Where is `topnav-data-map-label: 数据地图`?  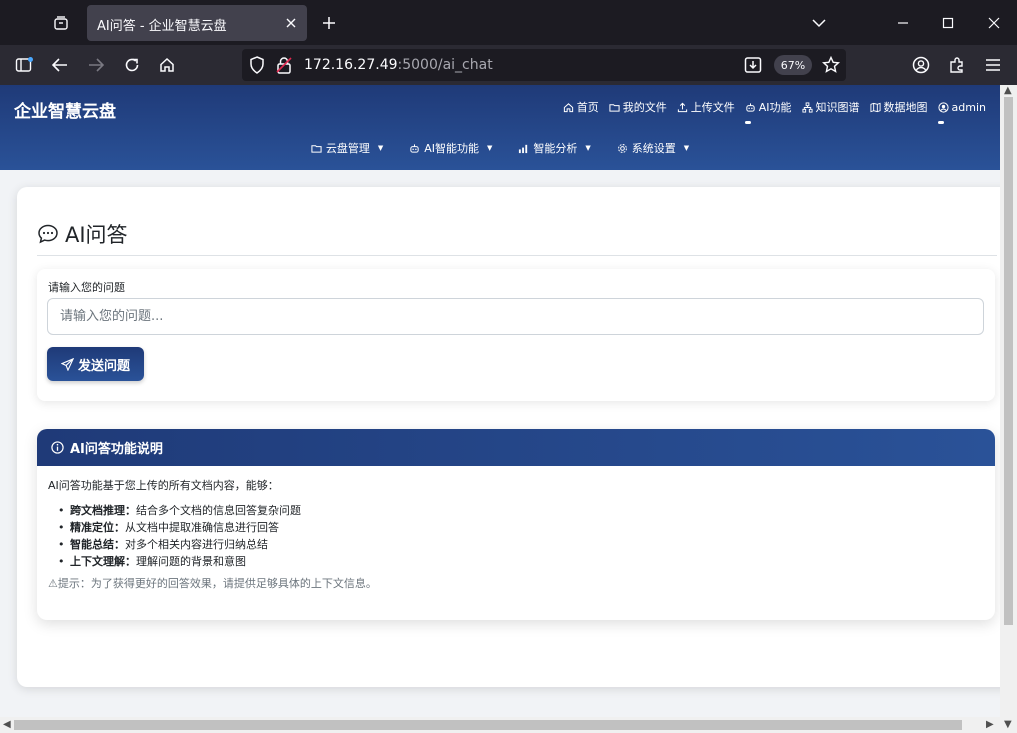 topnav-data-map-label: 数据地图 is located at coordinates (905, 107).